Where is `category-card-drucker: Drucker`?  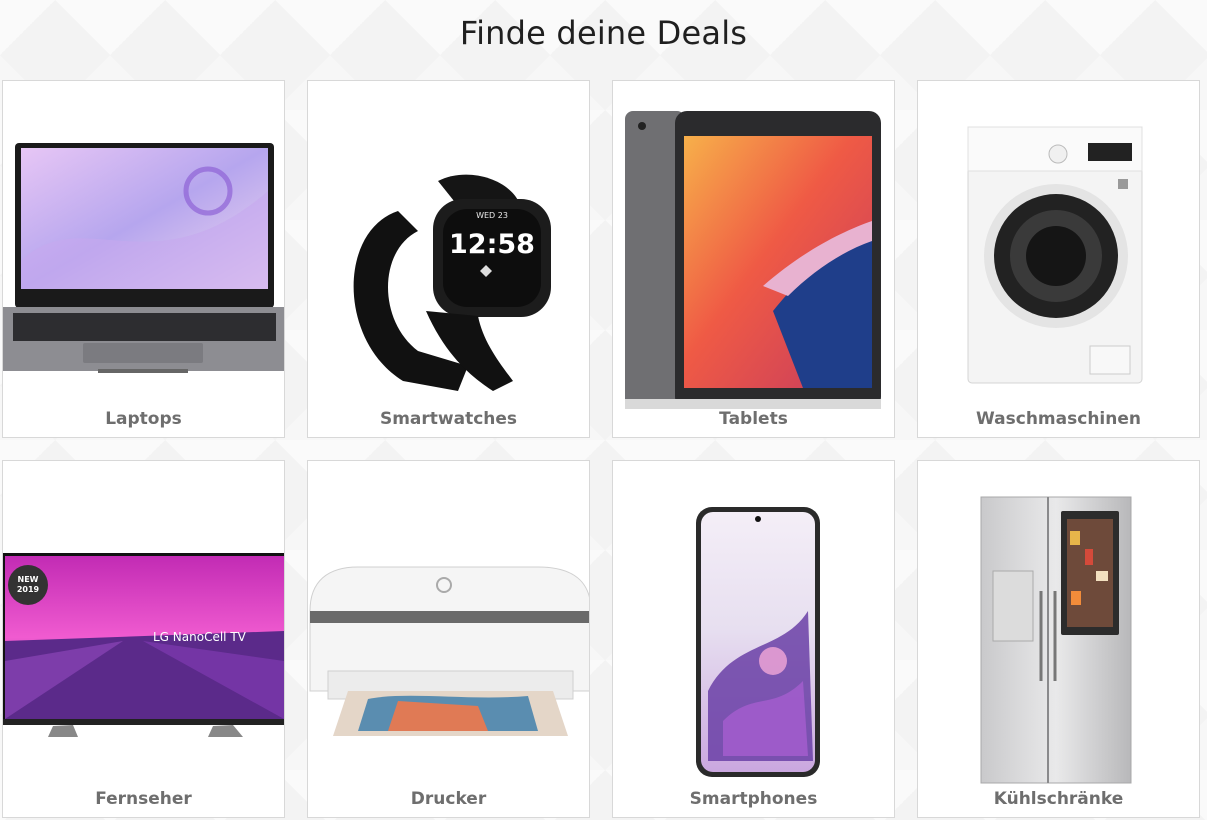
category-card-drucker: Drucker is located at coordinates (448, 639).